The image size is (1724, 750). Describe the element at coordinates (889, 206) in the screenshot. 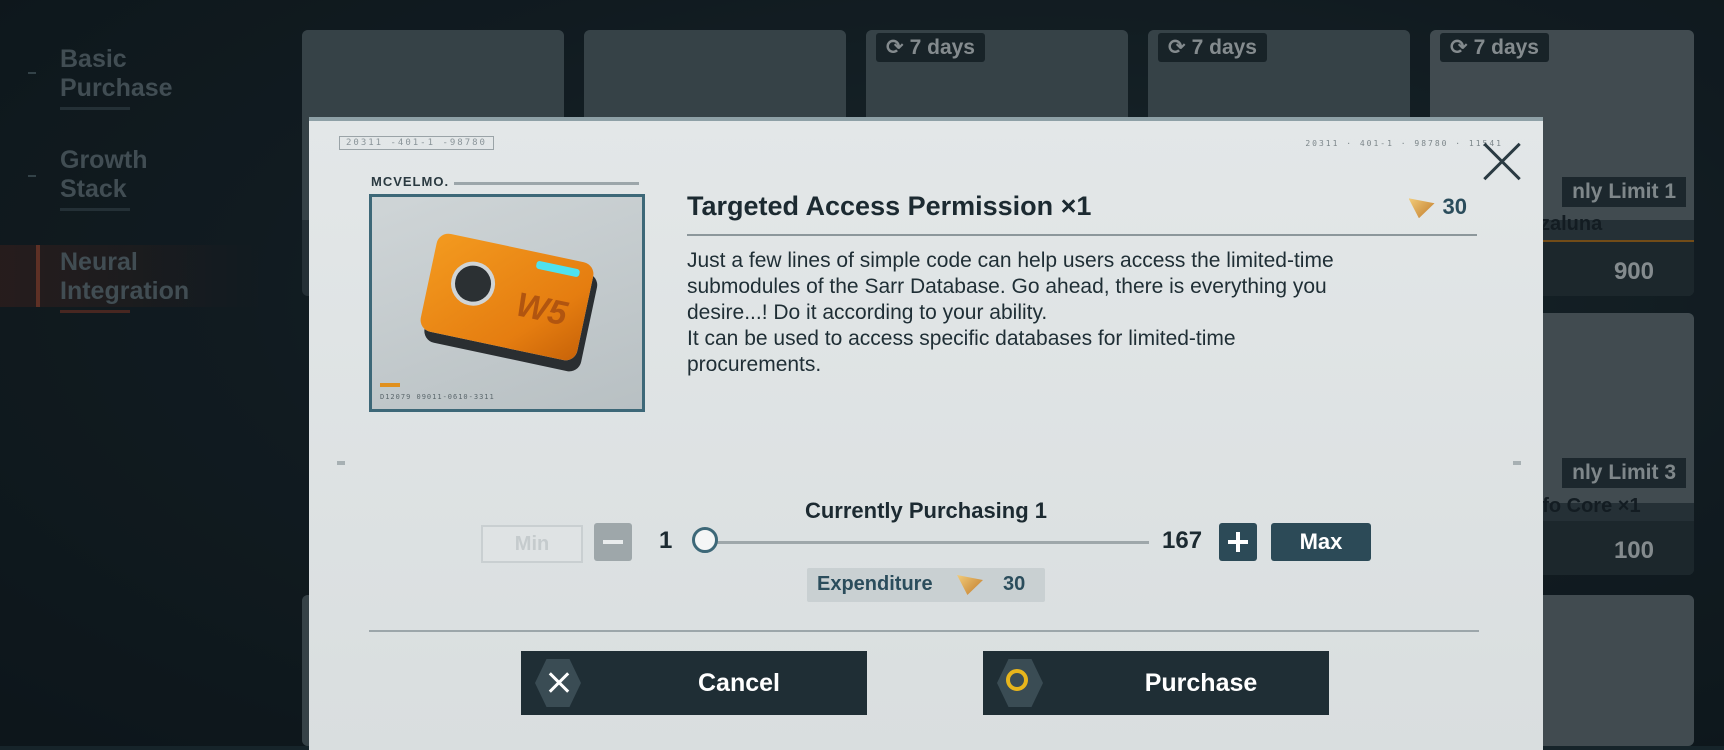

I see `item-title: Targeted Access Permission ×1` at that location.